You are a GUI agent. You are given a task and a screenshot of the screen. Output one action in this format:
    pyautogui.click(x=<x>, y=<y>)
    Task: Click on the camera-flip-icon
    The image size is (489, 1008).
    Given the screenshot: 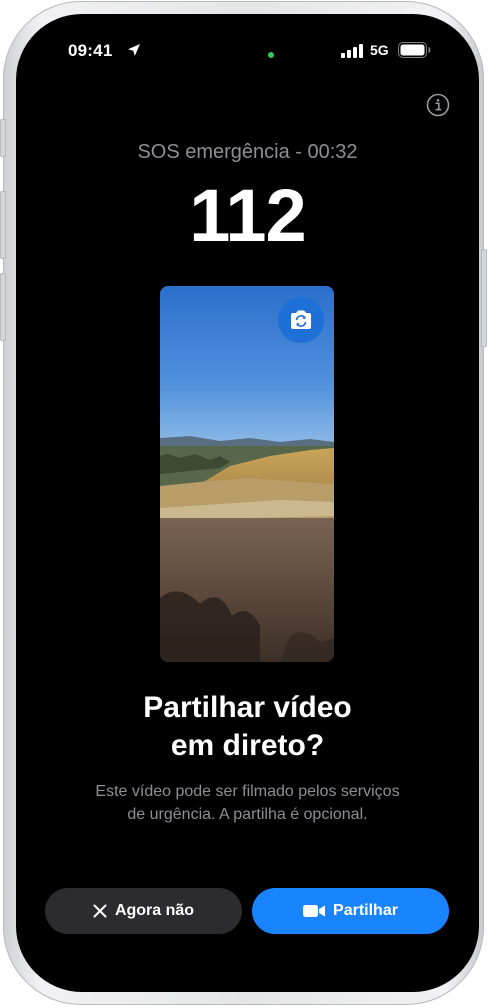 What is the action you would take?
    pyautogui.click(x=301, y=320)
    